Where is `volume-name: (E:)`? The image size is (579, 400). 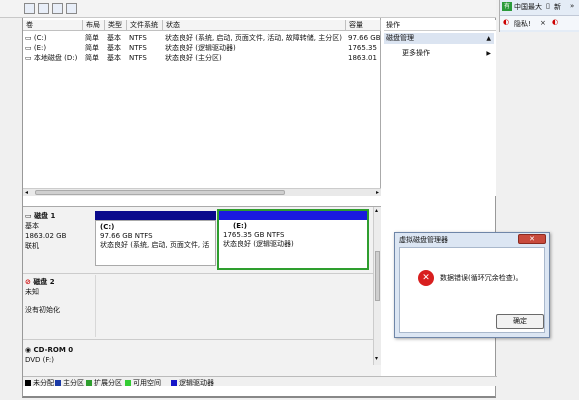 volume-name: (E:) is located at coordinates (40, 48).